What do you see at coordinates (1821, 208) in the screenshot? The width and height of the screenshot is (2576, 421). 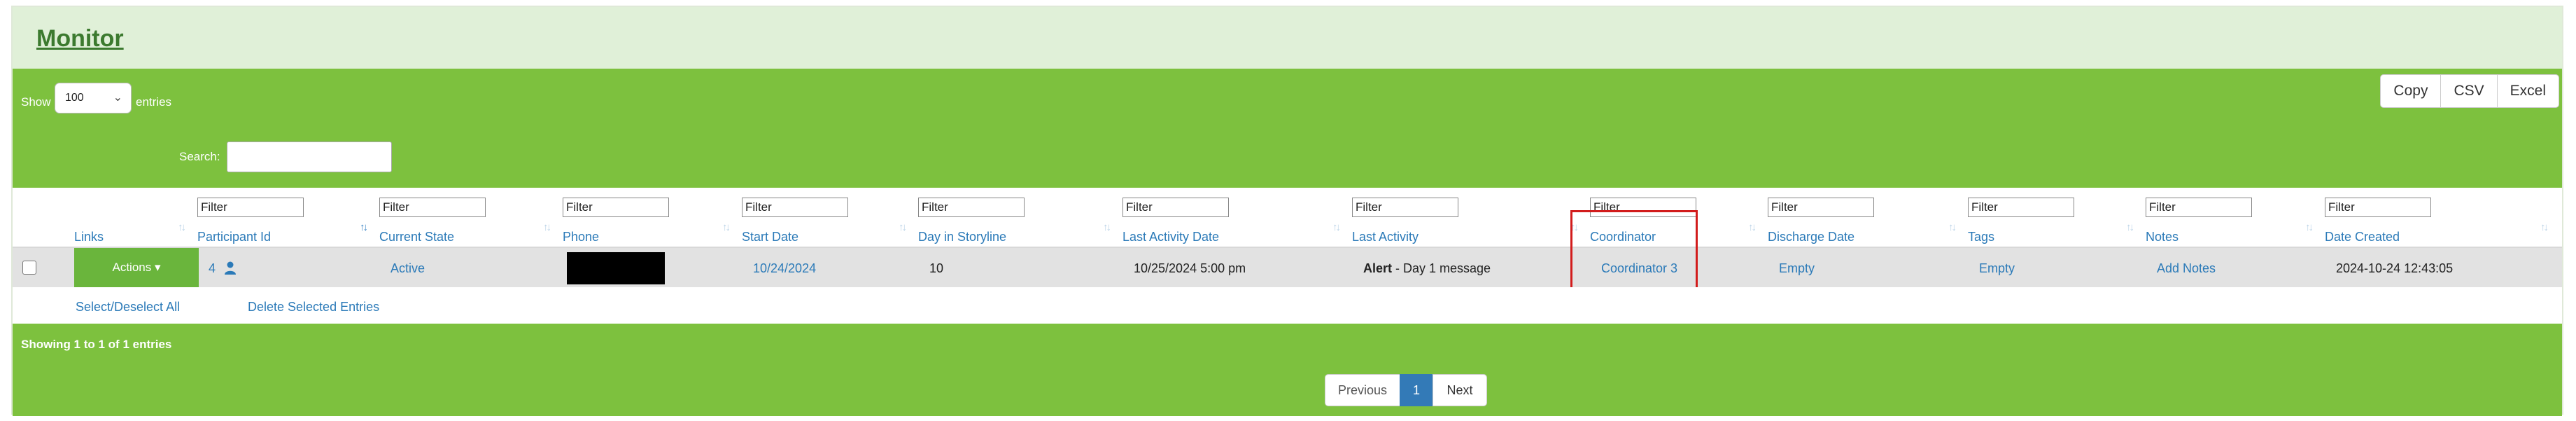 I see `filter-discharge-date` at bounding box center [1821, 208].